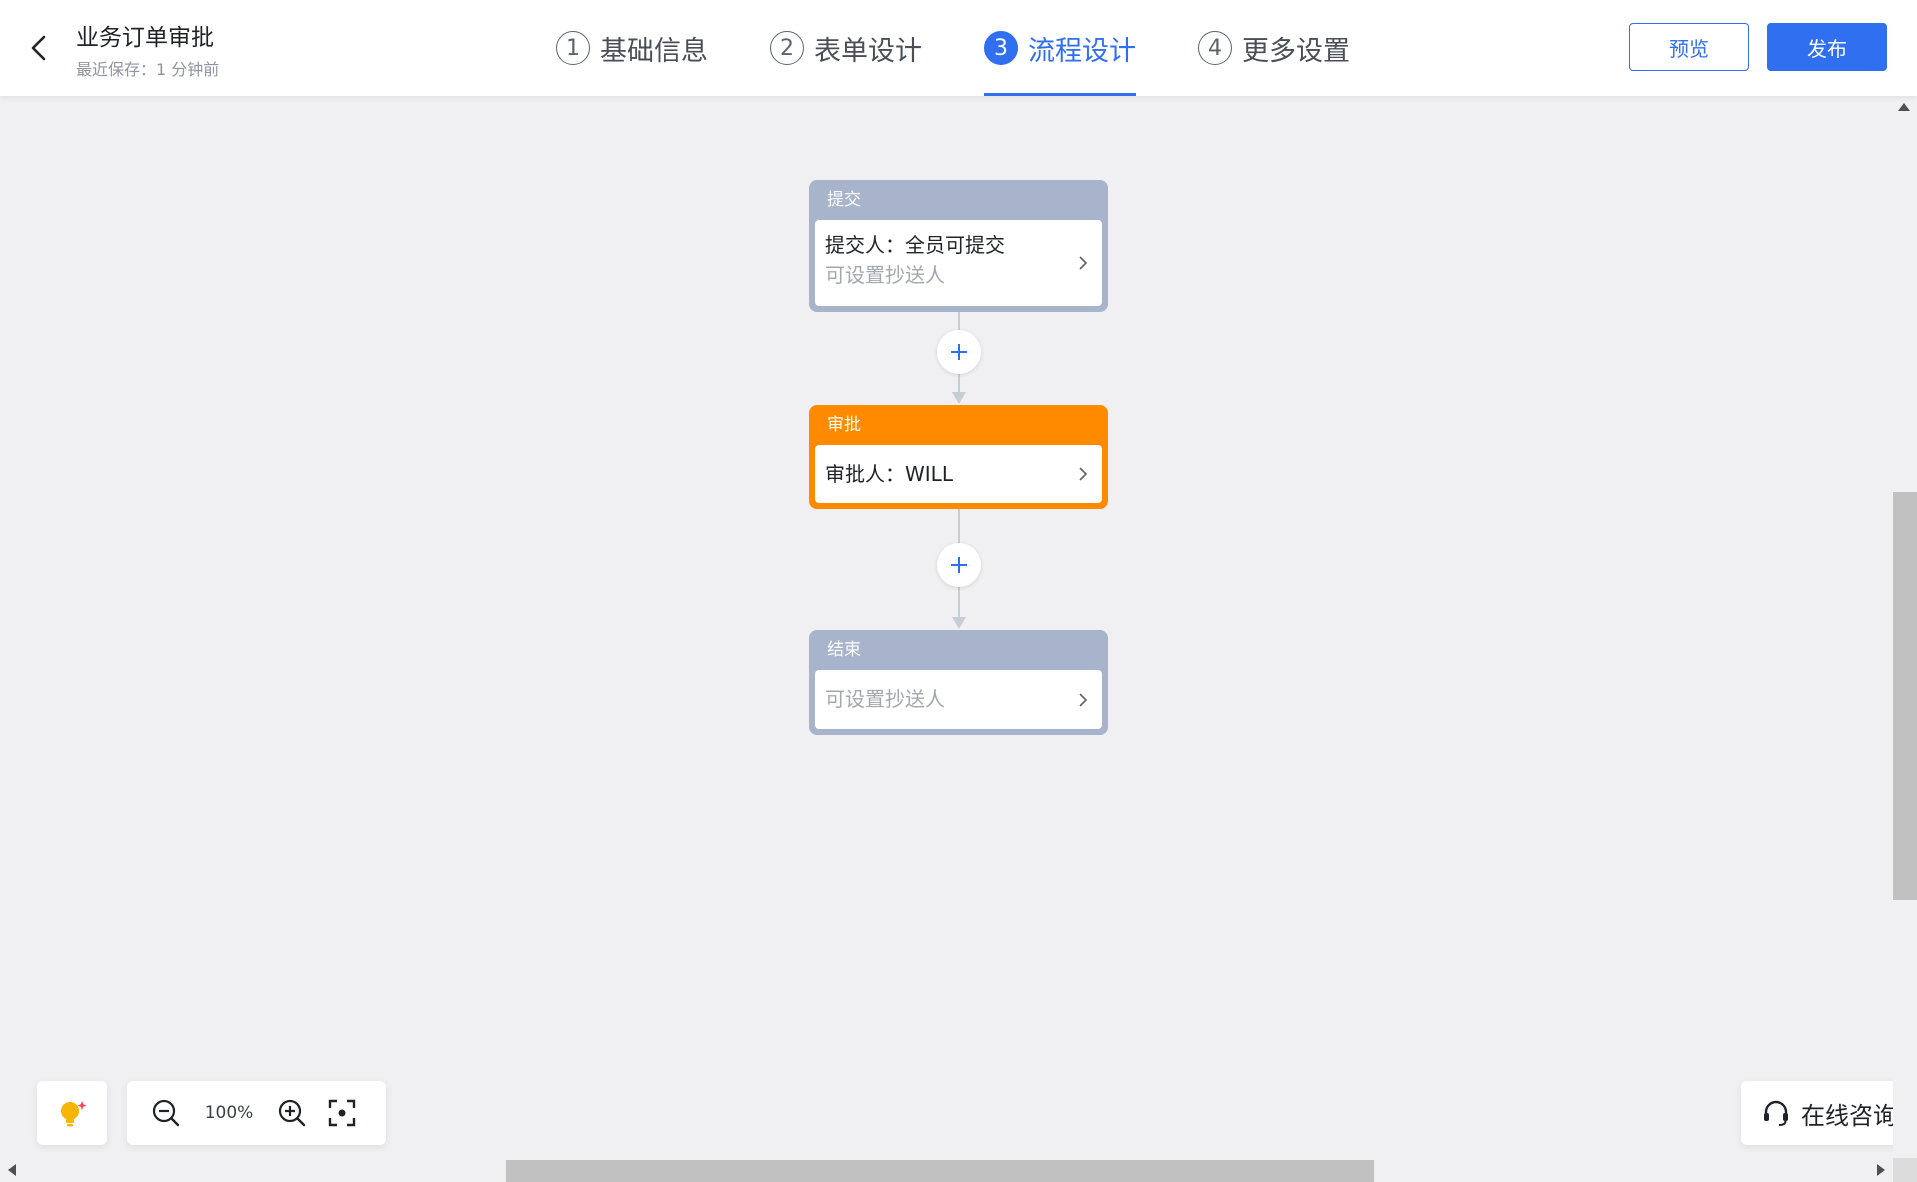 This screenshot has width=1917, height=1182. I want to click on step-label: 基础信息, so click(654, 51).